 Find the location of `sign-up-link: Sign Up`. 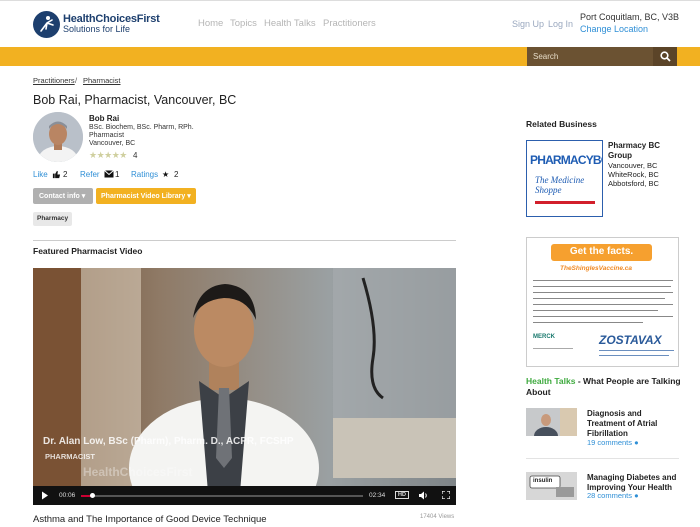

sign-up-link: Sign Up is located at coordinates (528, 24).